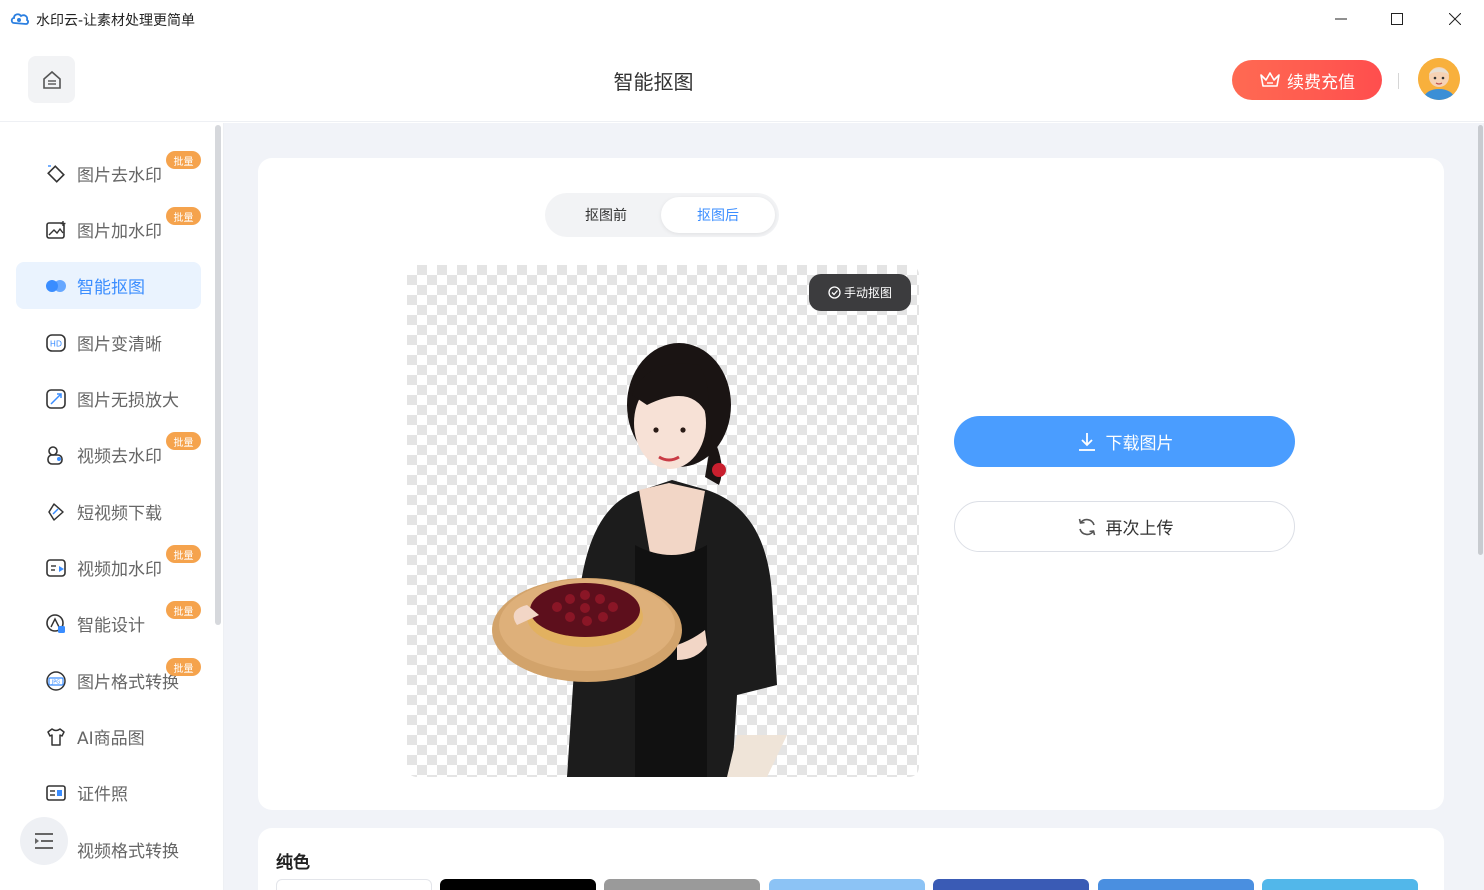 The image size is (1484, 890). Describe the element at coordinates (218, 375) in the screenshot. I see `sidebar-scrollbar` at that location.